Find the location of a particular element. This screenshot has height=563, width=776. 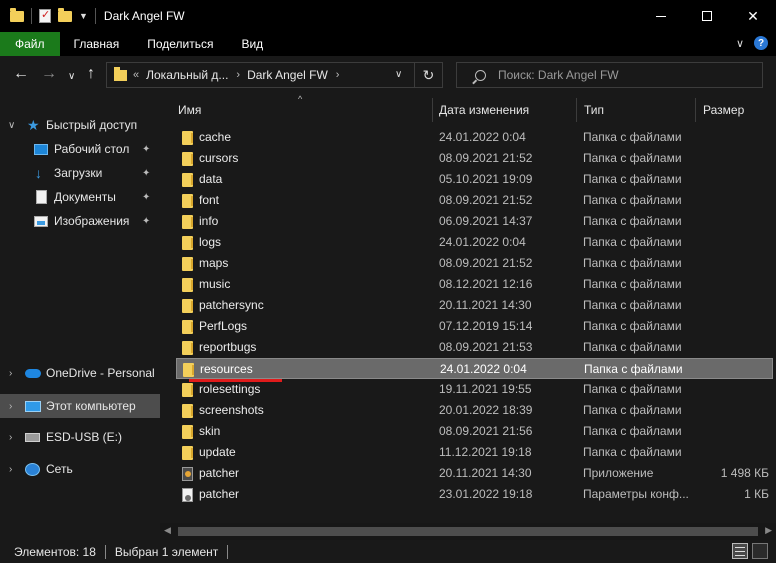

tab-file: Файл is located at coordinates (30, 44).